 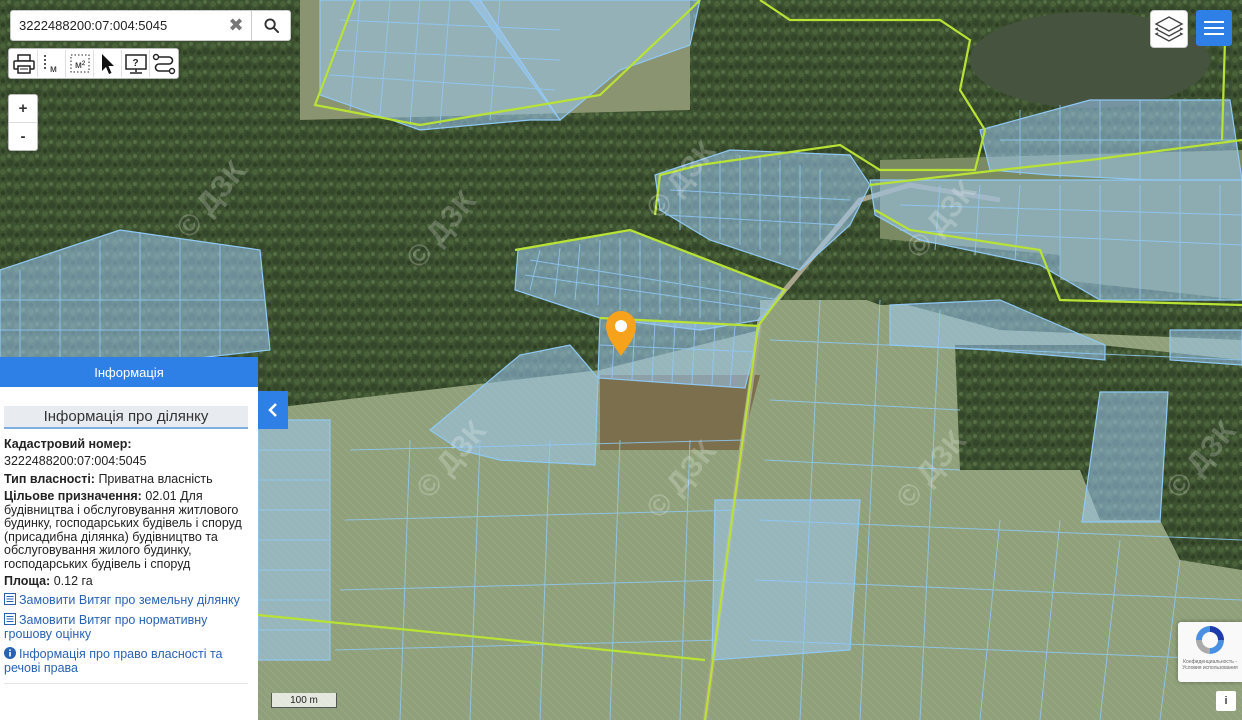 I want to click on clear-icon: ✖, so click(x=236, y=25).